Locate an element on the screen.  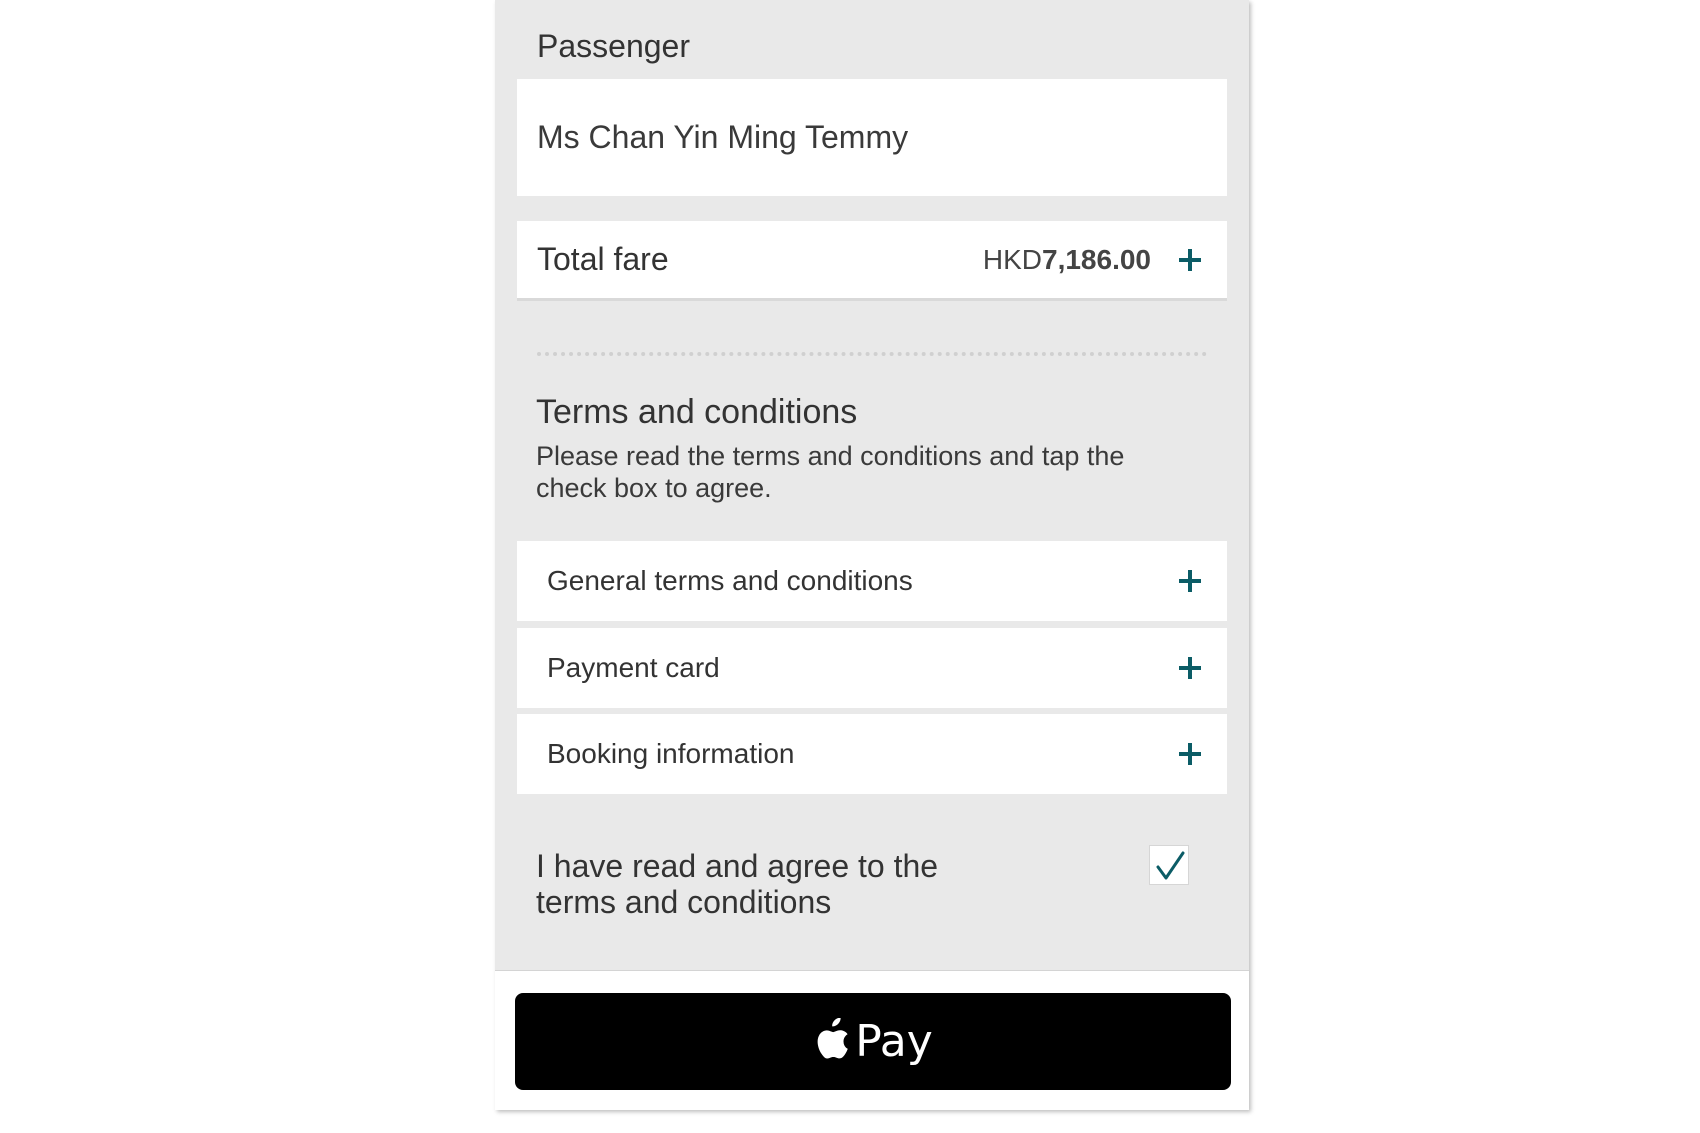
total-fare-card: Total fare HKD7,186.00 is located at coordinates (872, 261).